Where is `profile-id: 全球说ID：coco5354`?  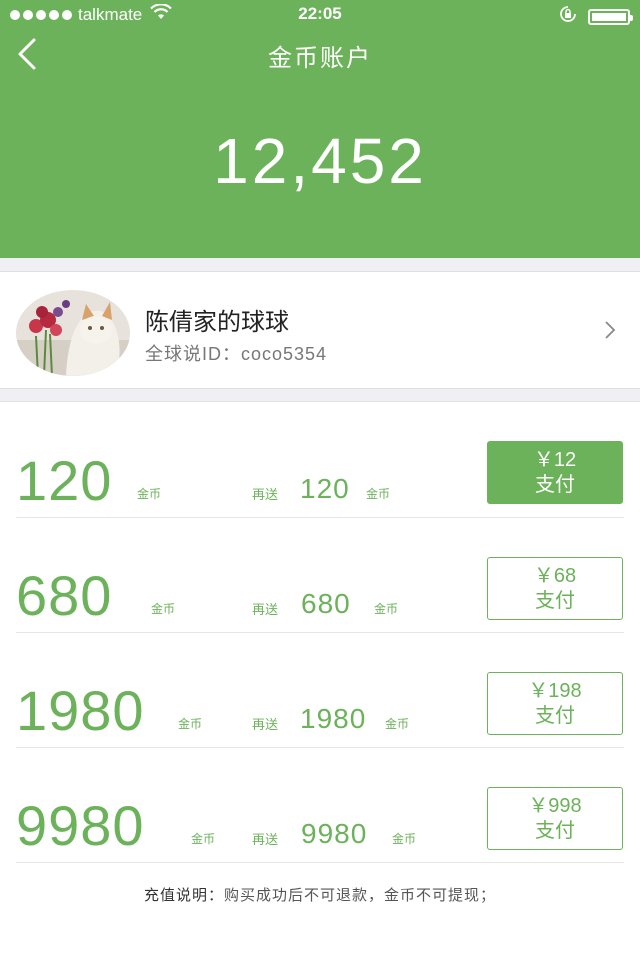
profile-id: 全球说ID：coco5354 is located at coordinates (236, 353).